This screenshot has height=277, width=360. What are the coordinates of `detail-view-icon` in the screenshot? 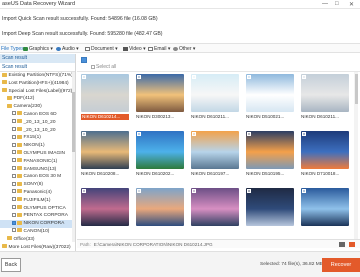 It's located at (352, 244).